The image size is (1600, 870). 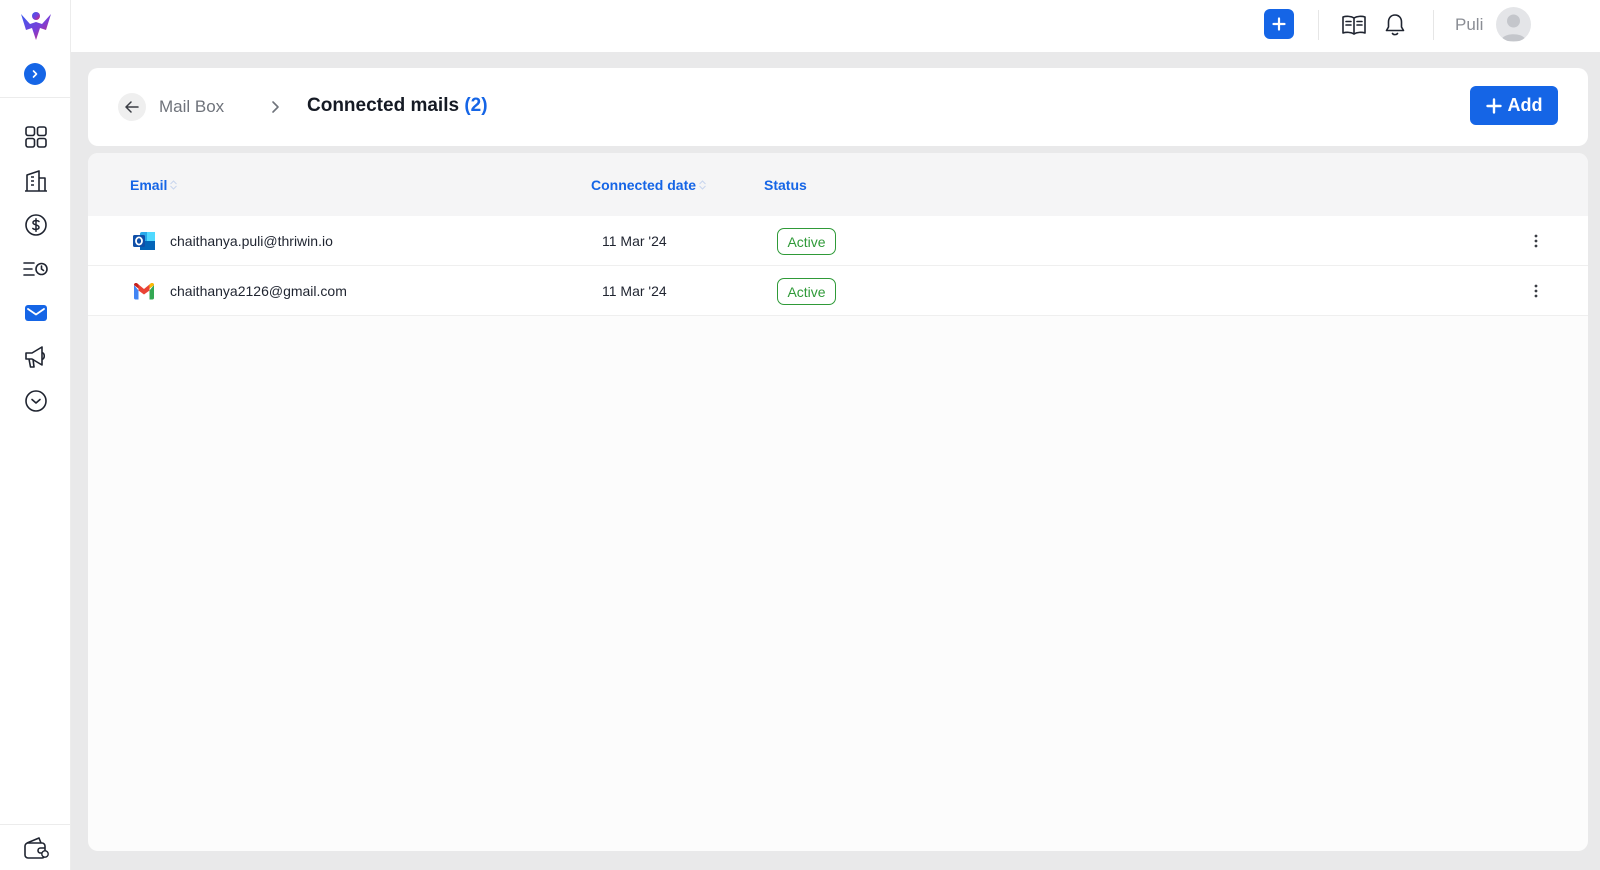 I want to click on page-title: Connected mails (2), so click(x=397, y=106).